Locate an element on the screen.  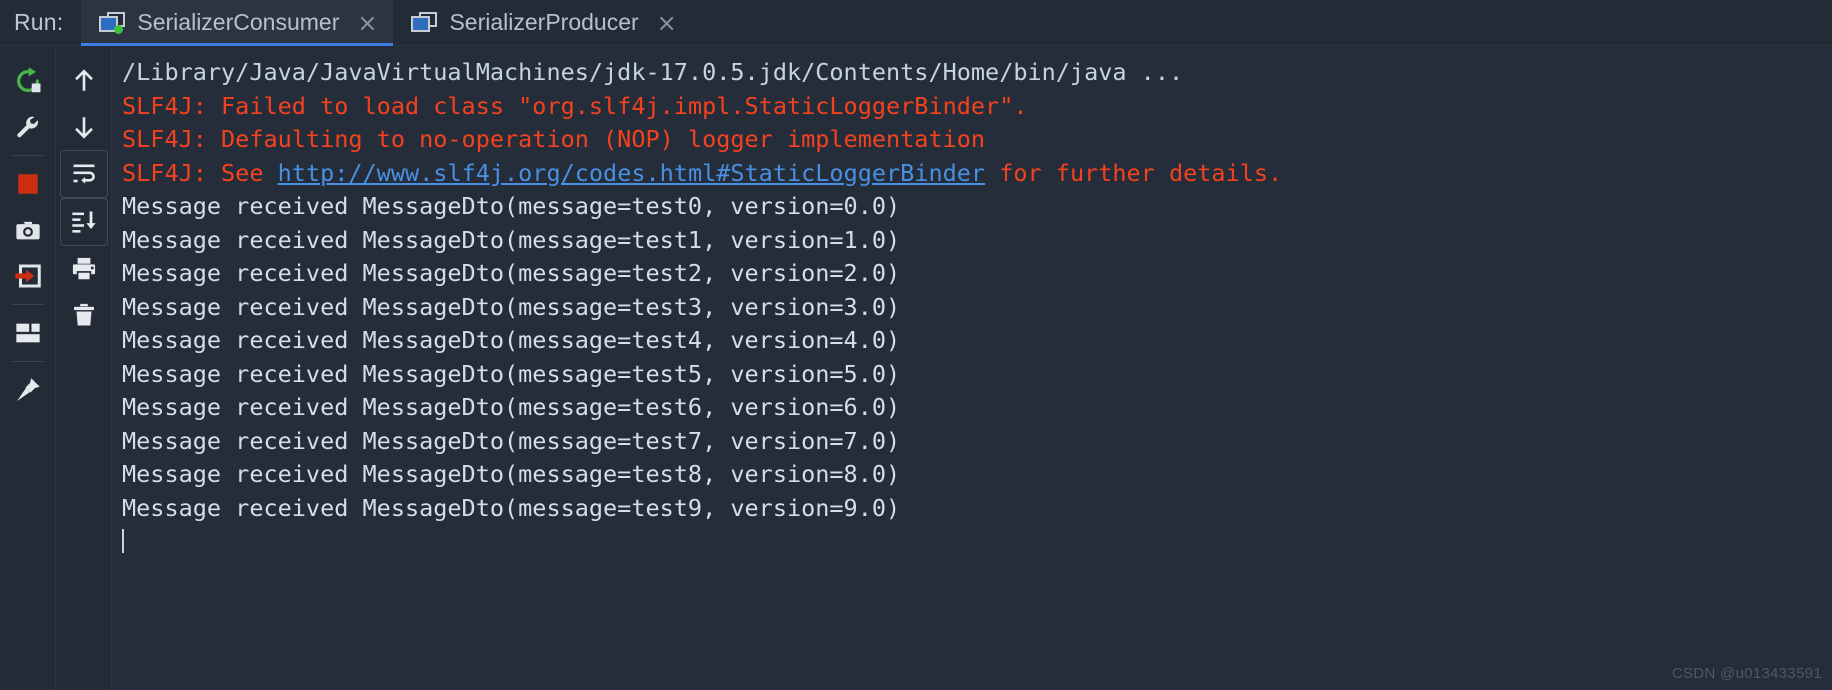
stop-button is located at coordinates (28, 184).